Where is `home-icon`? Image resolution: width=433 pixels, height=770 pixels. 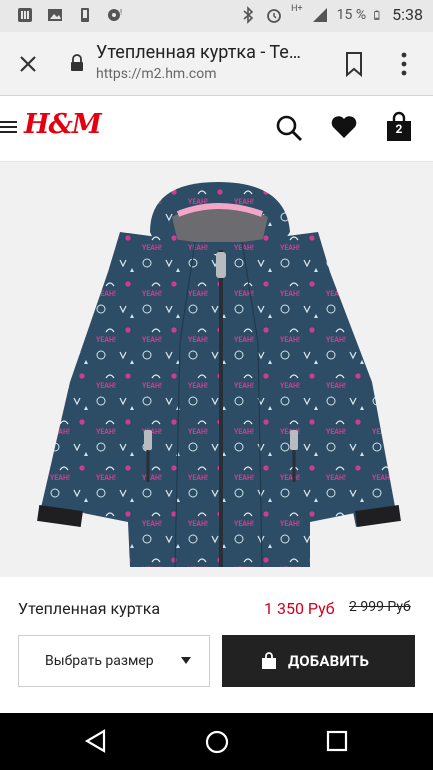
home-icon is located at coordinates (217, 742).